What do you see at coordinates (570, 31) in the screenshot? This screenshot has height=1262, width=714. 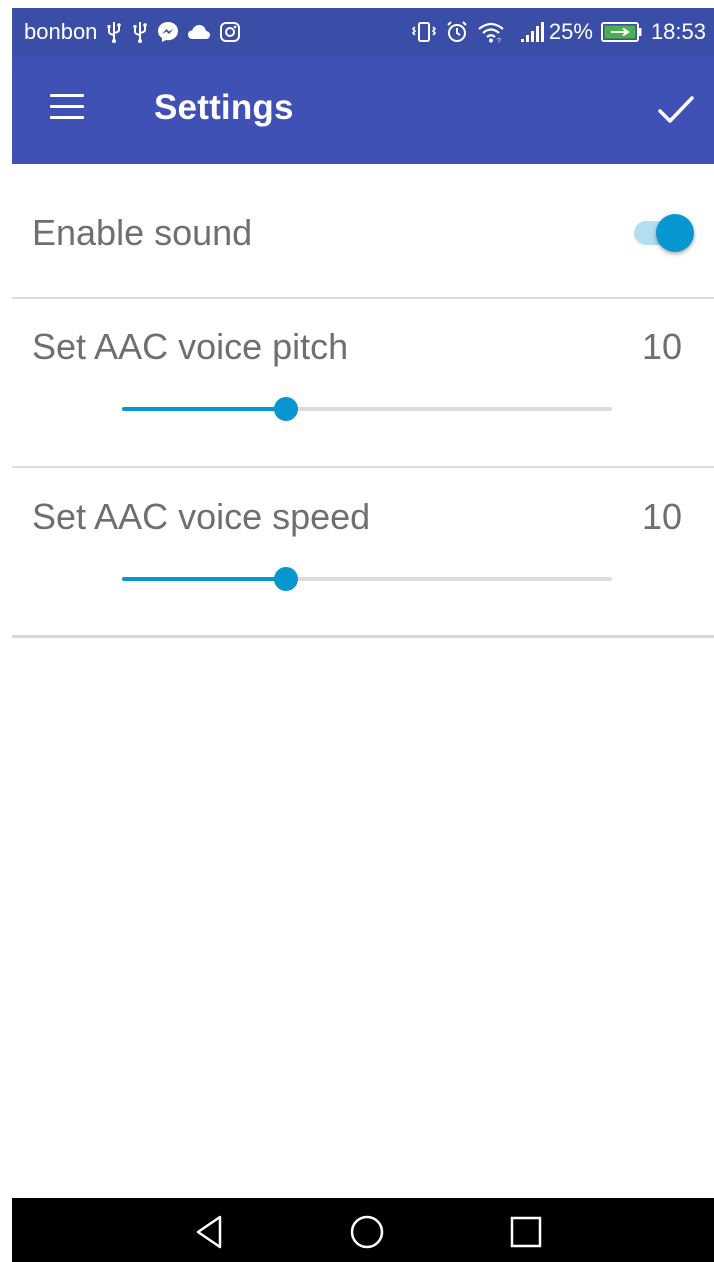 I see `battery-percent: 25%` at bounding box center [570, 31].